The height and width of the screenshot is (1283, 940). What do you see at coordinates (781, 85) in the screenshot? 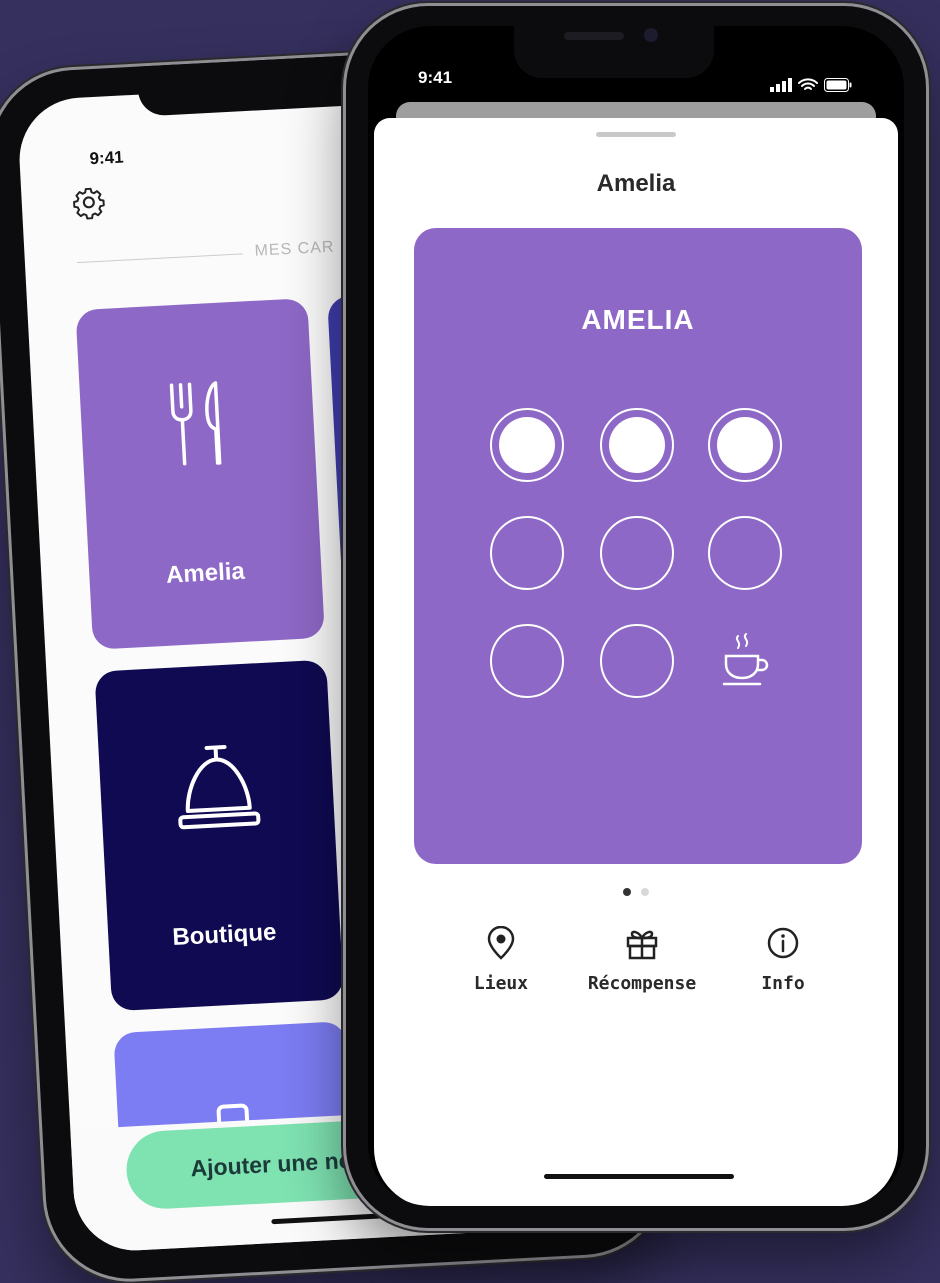
I see `signal-icon` at bounding box center [781, 85].